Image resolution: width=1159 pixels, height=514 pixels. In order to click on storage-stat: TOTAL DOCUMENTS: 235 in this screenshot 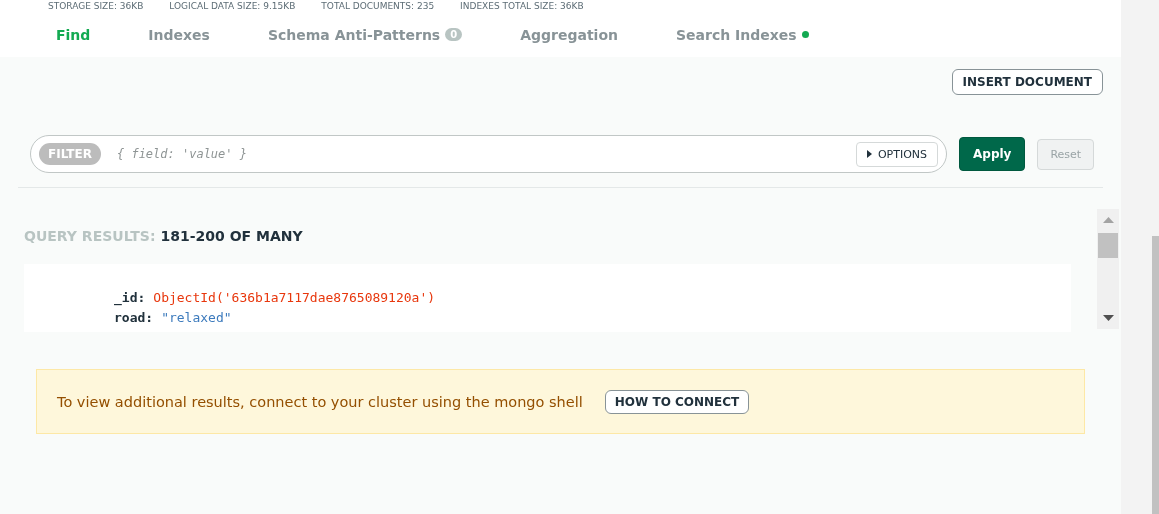, I will do `click(378, 6)`.